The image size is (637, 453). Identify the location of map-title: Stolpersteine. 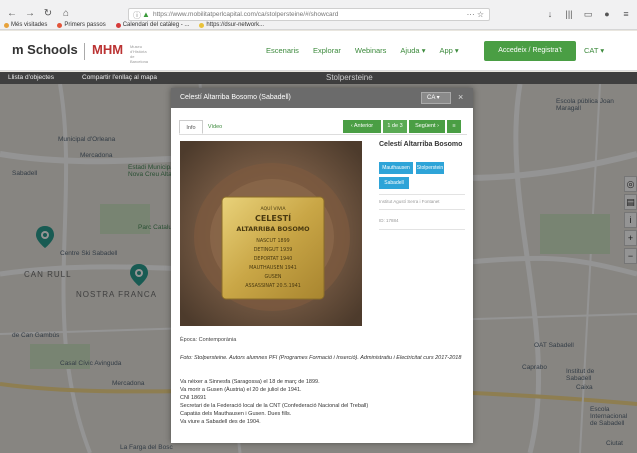
(349, 77).